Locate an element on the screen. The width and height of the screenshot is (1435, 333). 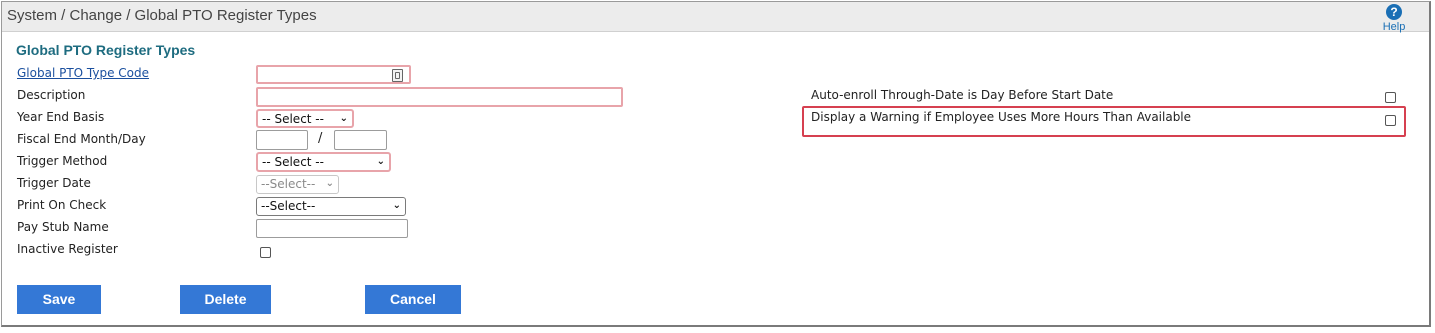
print-on-check-select: --Select-- ⌄ is located at coordinates (331, 206).